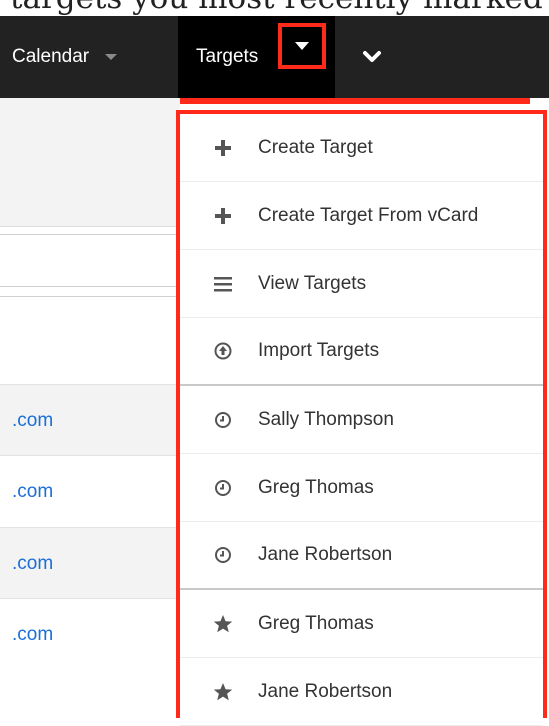  I want to click on menu-item-recent-sally-thompson: Sally Thompson, so click(361, 420).